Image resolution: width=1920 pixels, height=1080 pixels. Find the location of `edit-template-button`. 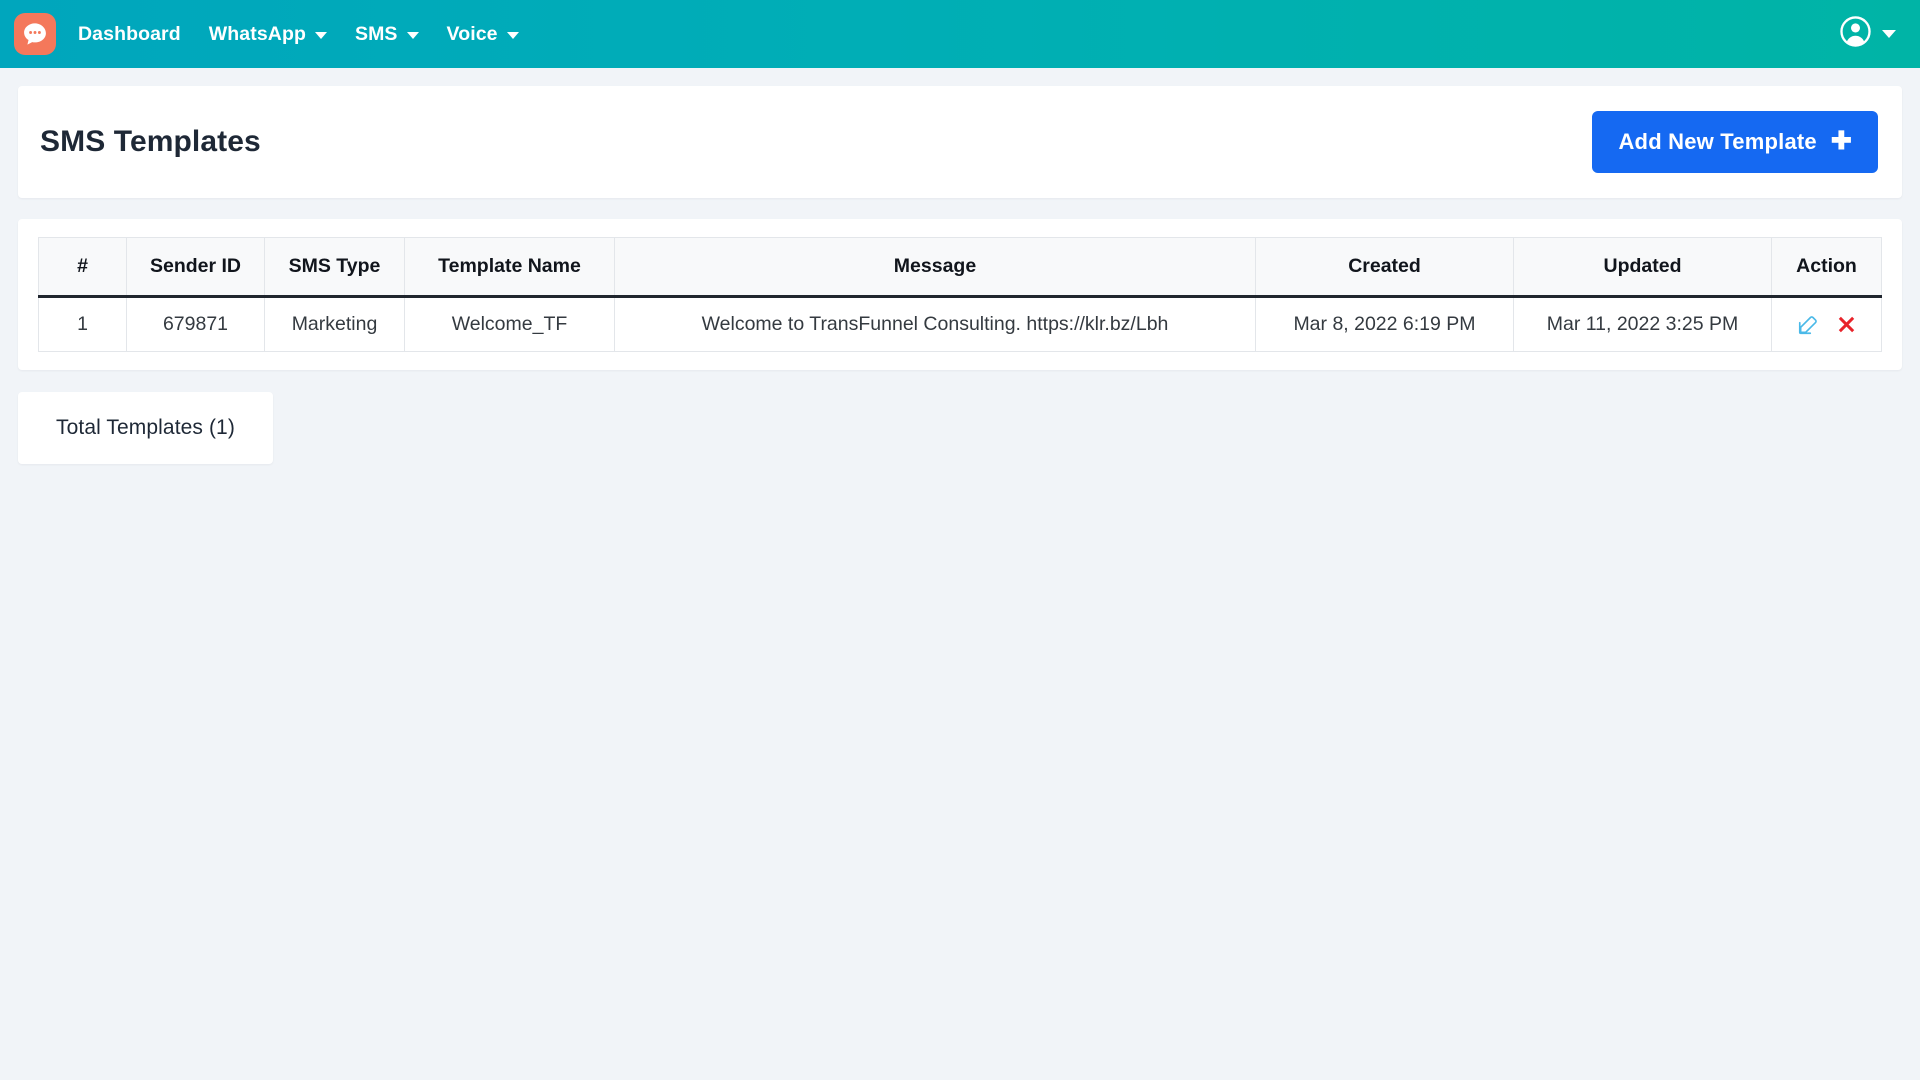

edit-template-button is located at coordinates (1808, 325).